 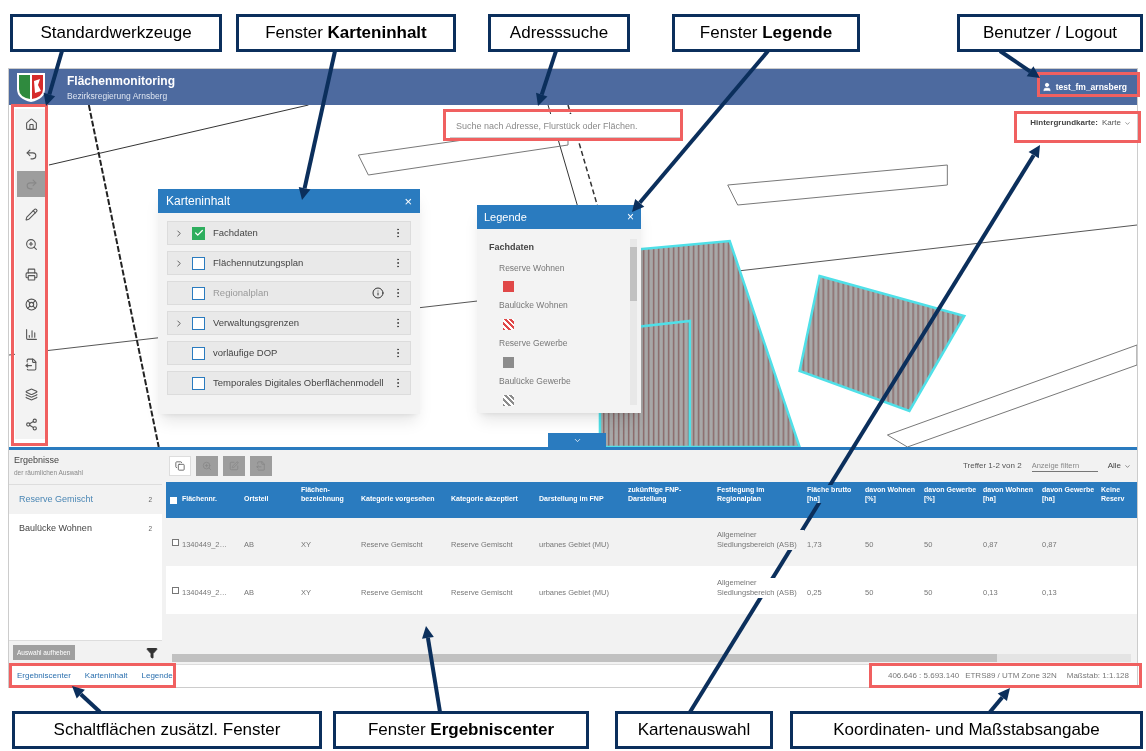 I want to click on search-field: Suche nach Adresse, Flurstück oder Flächen., so click(x=565, y=126).